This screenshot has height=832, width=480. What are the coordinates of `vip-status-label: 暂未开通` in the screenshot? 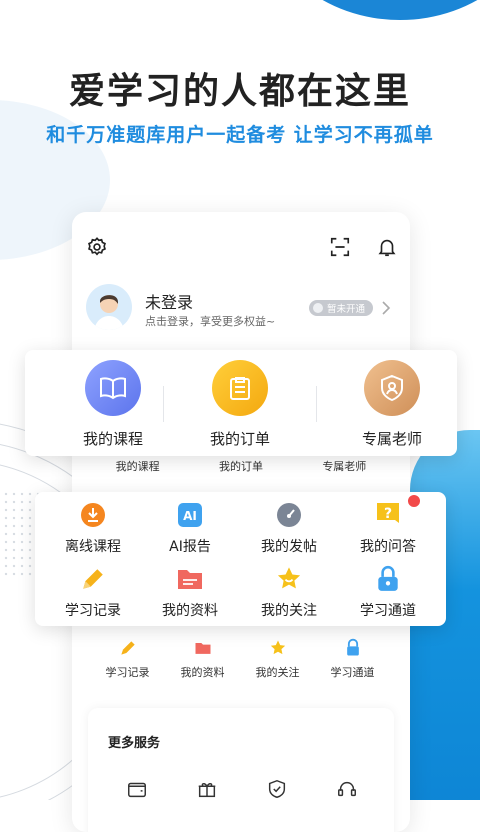 It's located at (346, 309).